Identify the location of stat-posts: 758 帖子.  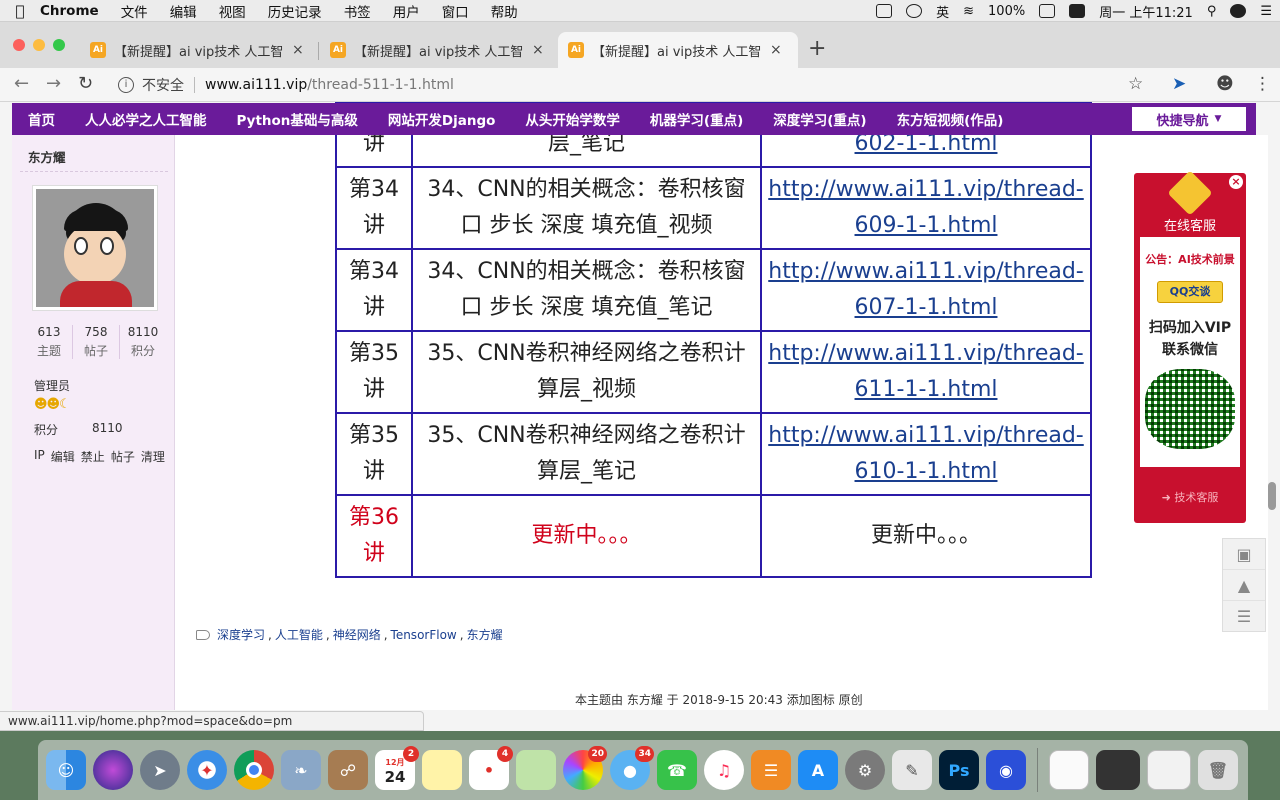
(96, 342).